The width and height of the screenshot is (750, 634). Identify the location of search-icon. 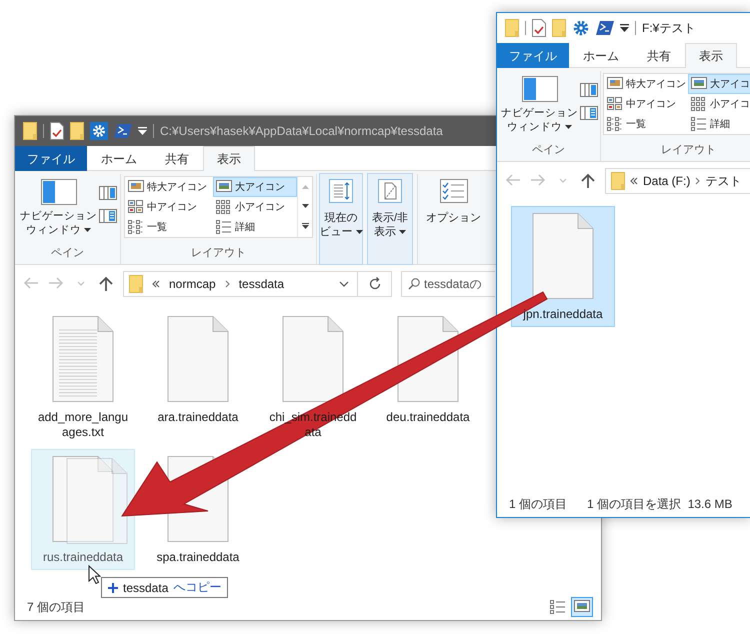
(414, 284).